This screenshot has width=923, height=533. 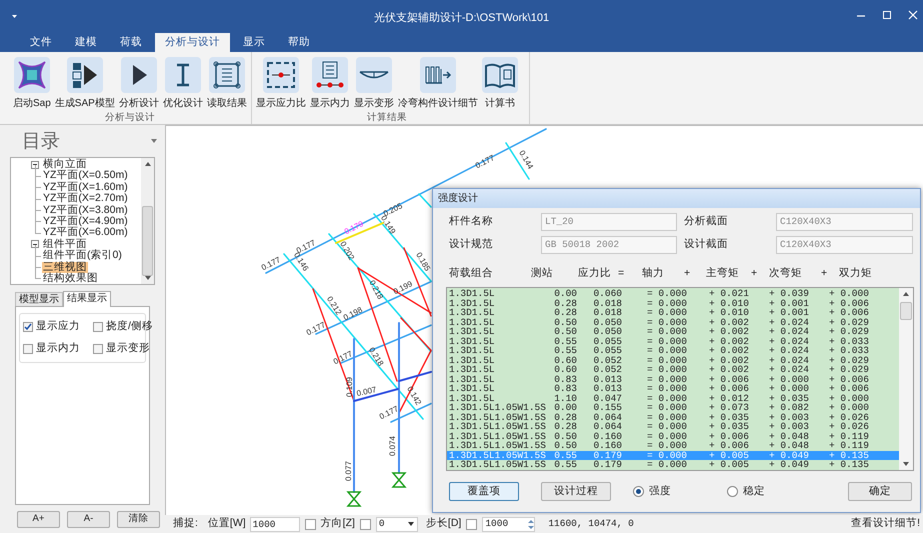 What do you see at coordinates (82, 256) in the screenshot?
I see `tree-item: 组件平面(索引0)` at bounding box center [82, 256].